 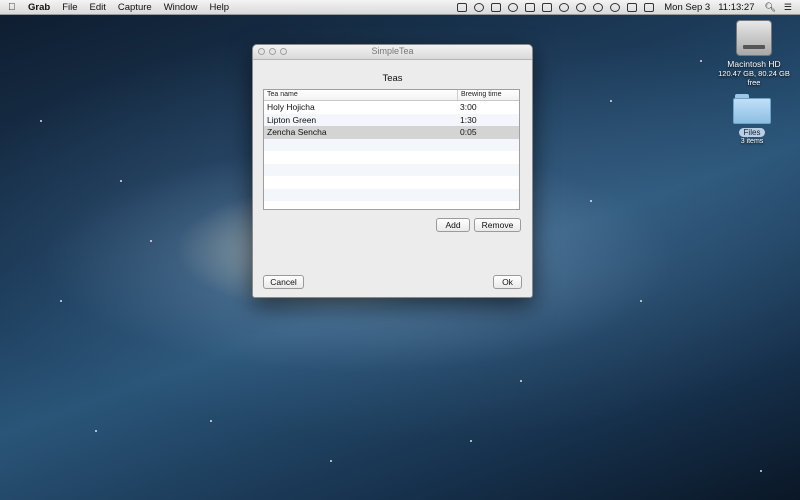 I want to click on brewing-time-cell: 0:05, so click(x=468, y=132).